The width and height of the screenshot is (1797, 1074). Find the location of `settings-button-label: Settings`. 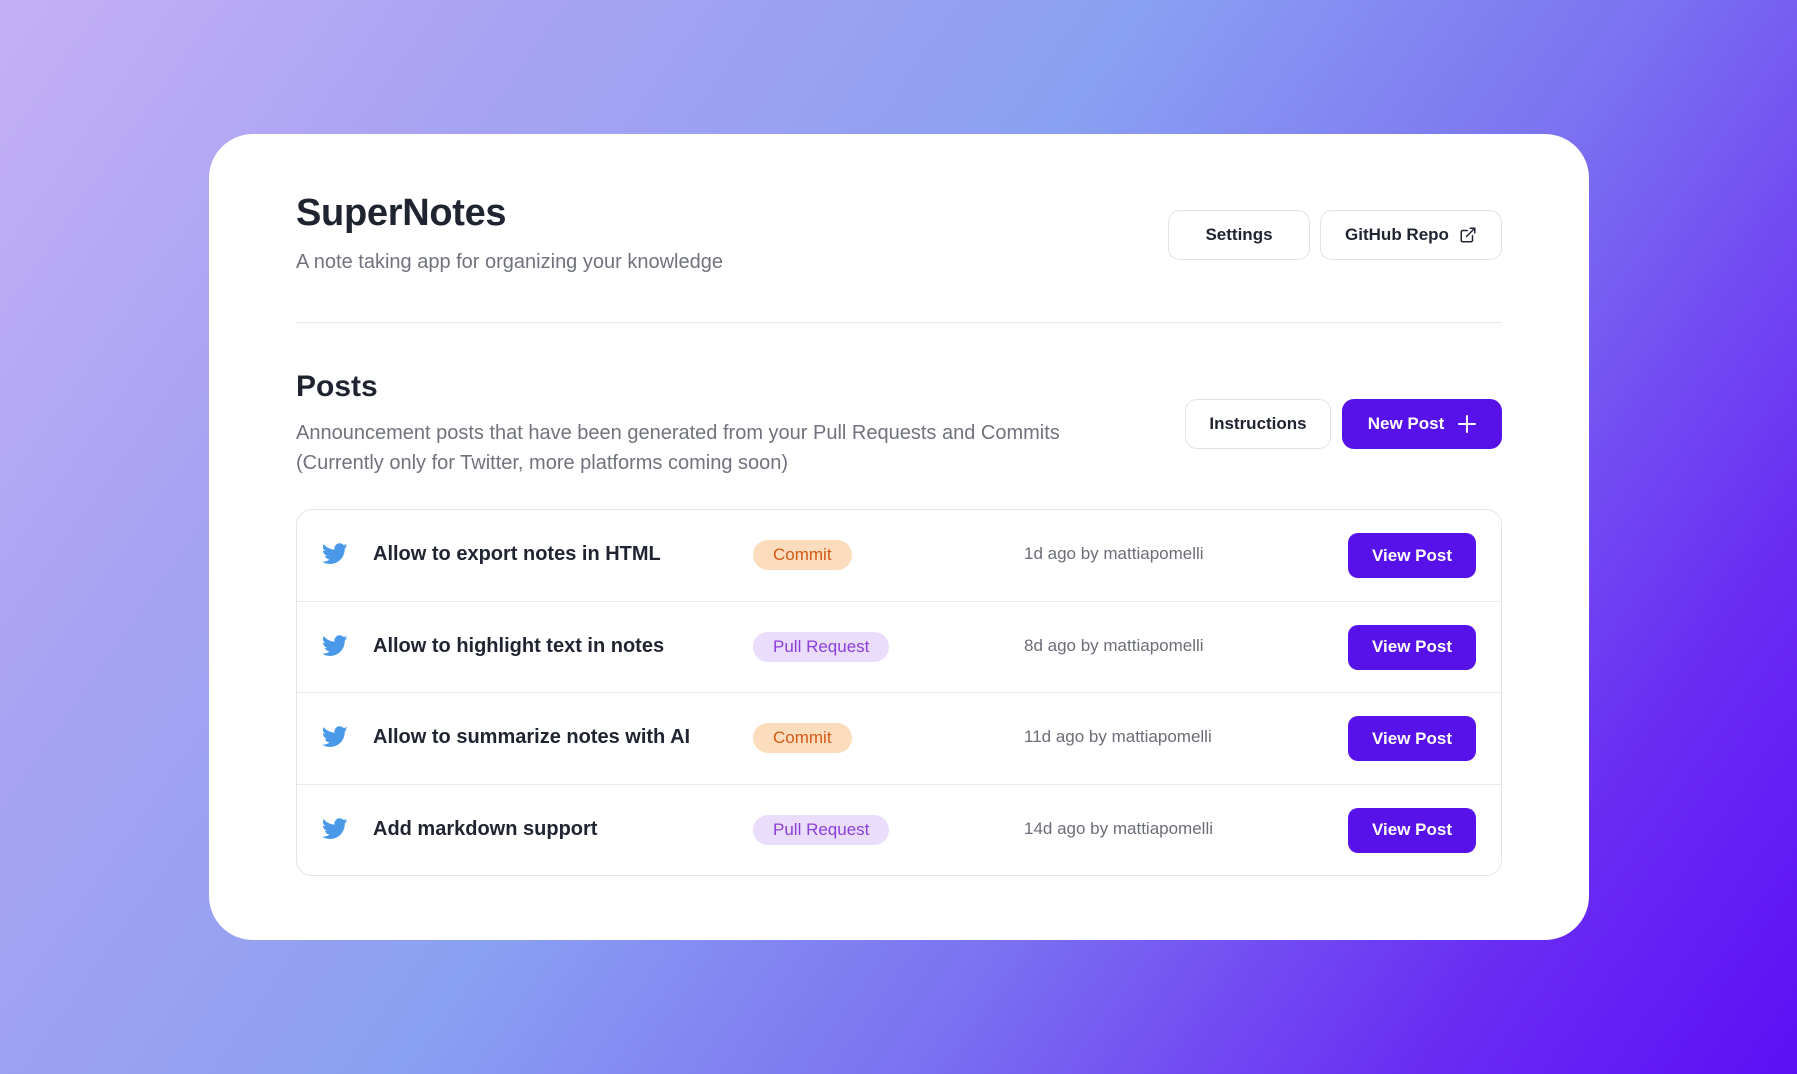

settings-button-label: Settings is located at coordinates (1239, 234).